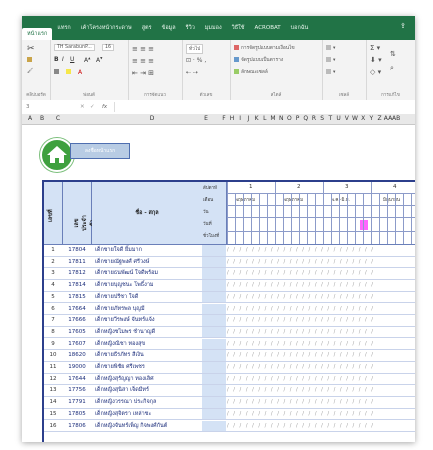  I want to click on font-color-icon: A, so click(80, 72).